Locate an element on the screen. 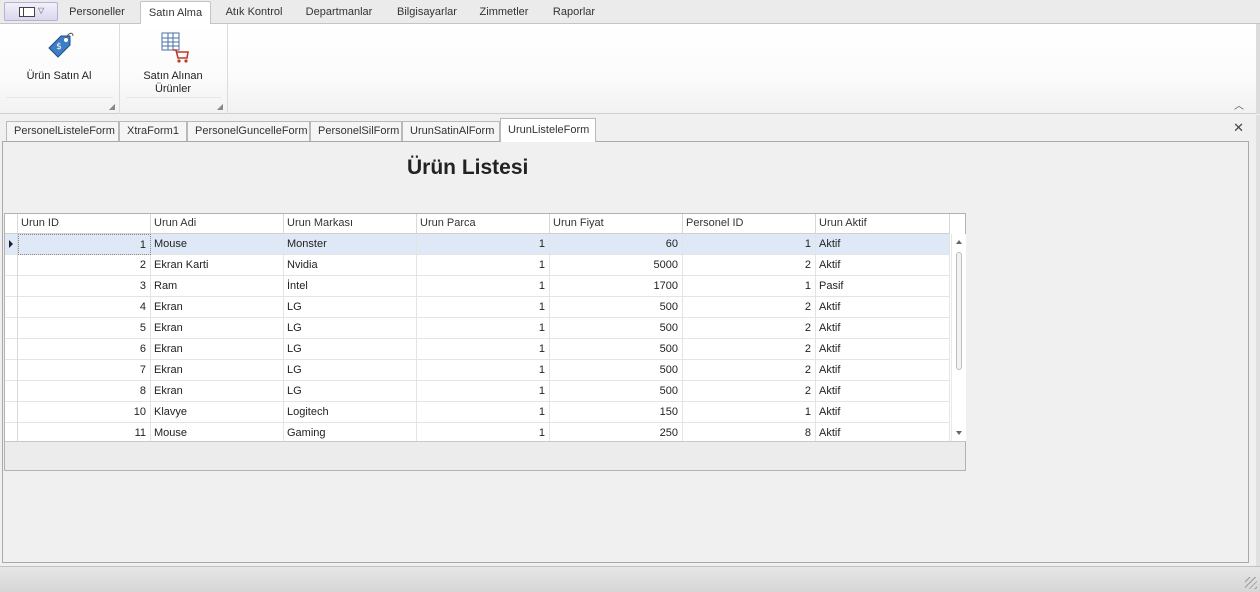 Image resolution: width=1260 pixels, height=592 pixels. tab-personelguncelleform: PersonelGuncelleForm is located at coordinates (248, 131).